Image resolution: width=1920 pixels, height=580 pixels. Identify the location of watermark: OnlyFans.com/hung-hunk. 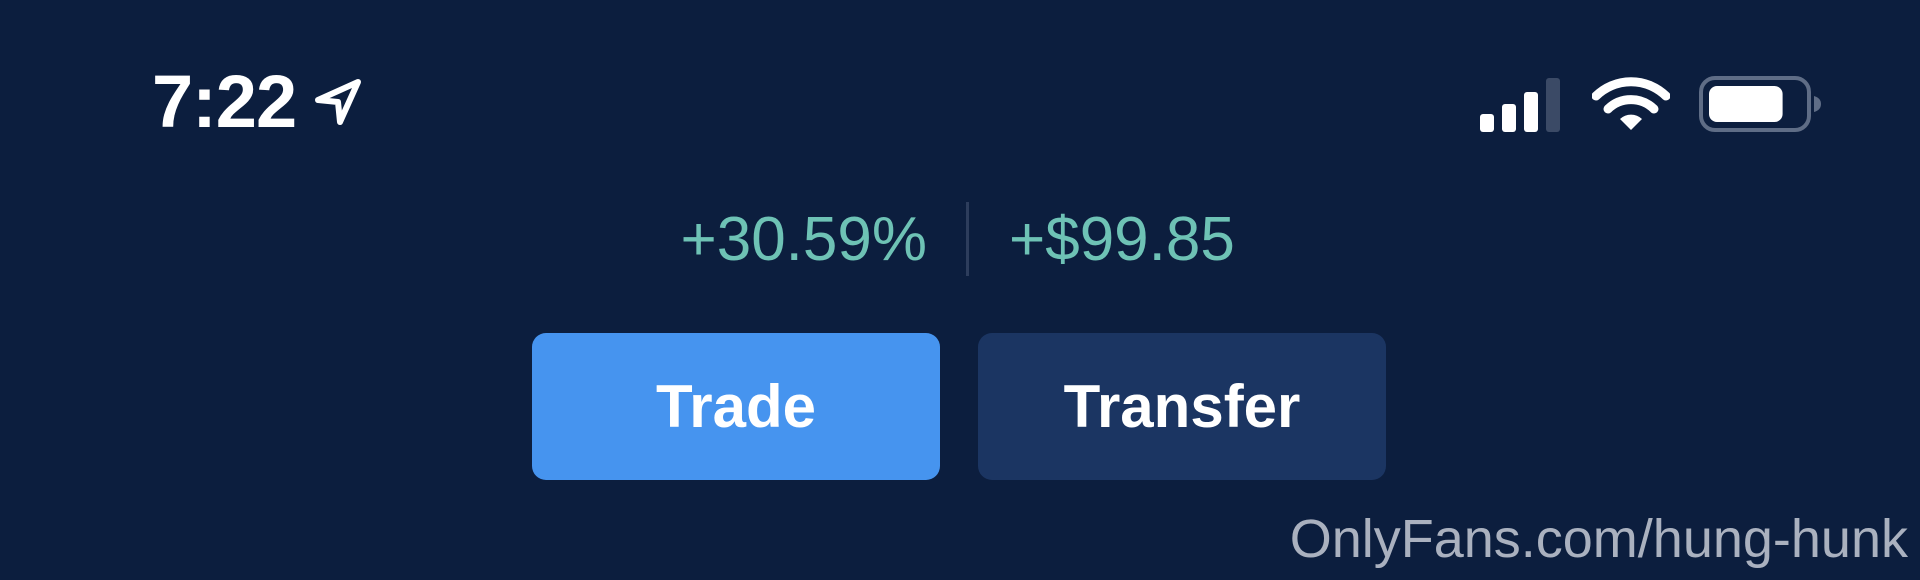
(1598, 539).